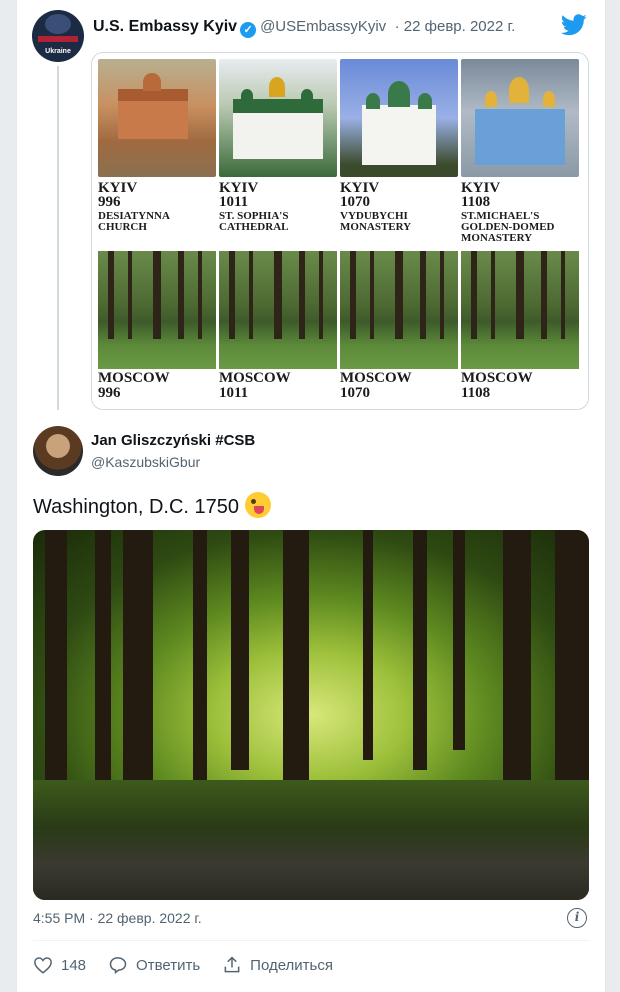  Describe the element at coordinates (574, 25) in the screenshot. I see `twitter-bird-icon` at that location.